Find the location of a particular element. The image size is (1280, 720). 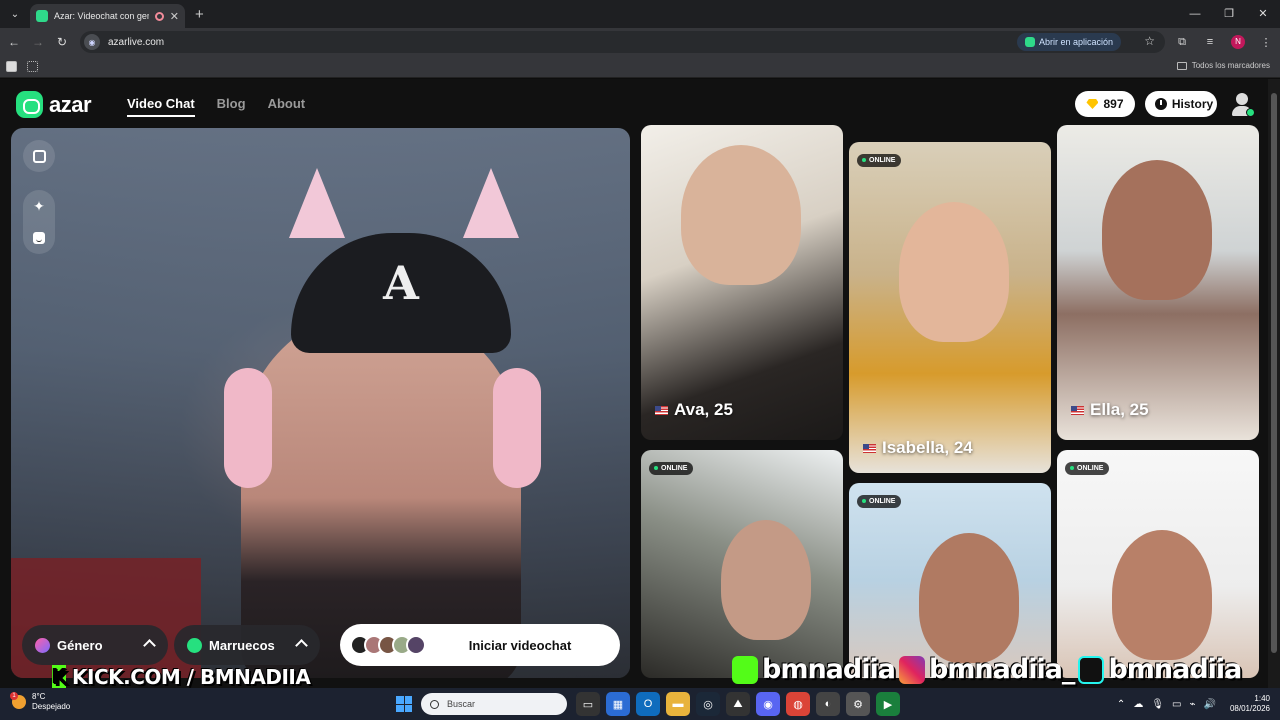

obs-icon: ◐ is located at coordinates (828, 704).